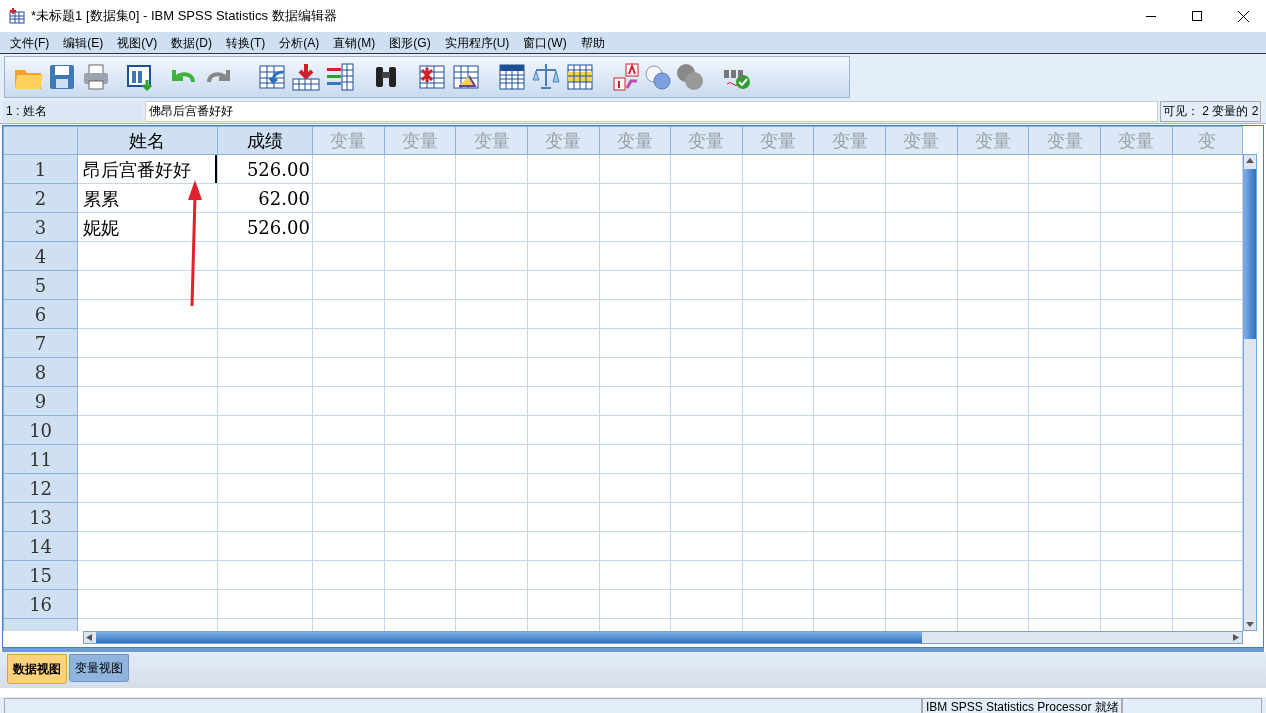 The width and height of the screenshot is (1266, 713). Describe the element at coordinates (184, 16) in the screenshot. I see `window-title: *未标题1 [数据集0] - IBM SPSS Statistics 数据编辑器` at that location.